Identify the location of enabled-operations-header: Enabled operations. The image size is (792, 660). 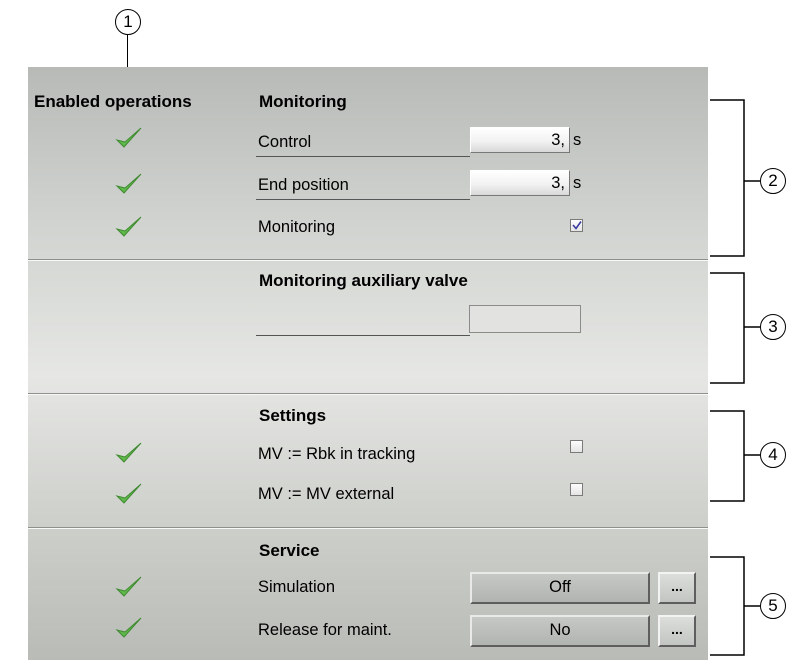
(113, 101).